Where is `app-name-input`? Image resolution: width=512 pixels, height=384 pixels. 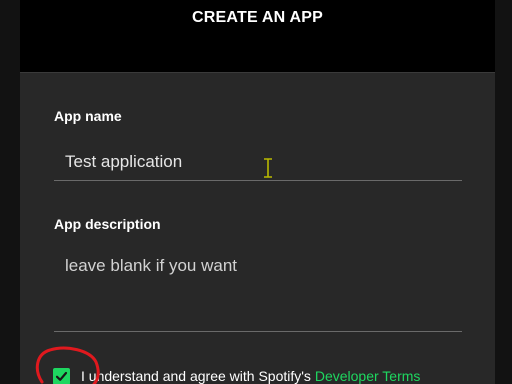 app-name-input is located at coordinates (258, 162).